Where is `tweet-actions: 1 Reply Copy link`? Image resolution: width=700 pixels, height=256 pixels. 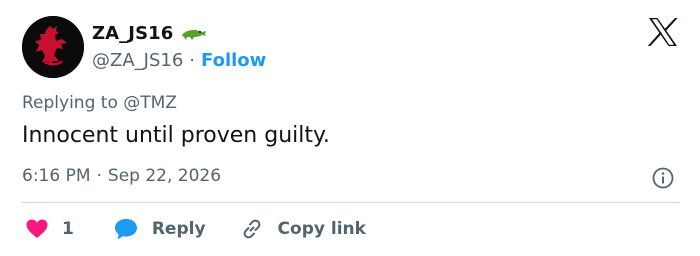 tweet-actions: 1 Reply Copy link is located at coordinates (196, 229).